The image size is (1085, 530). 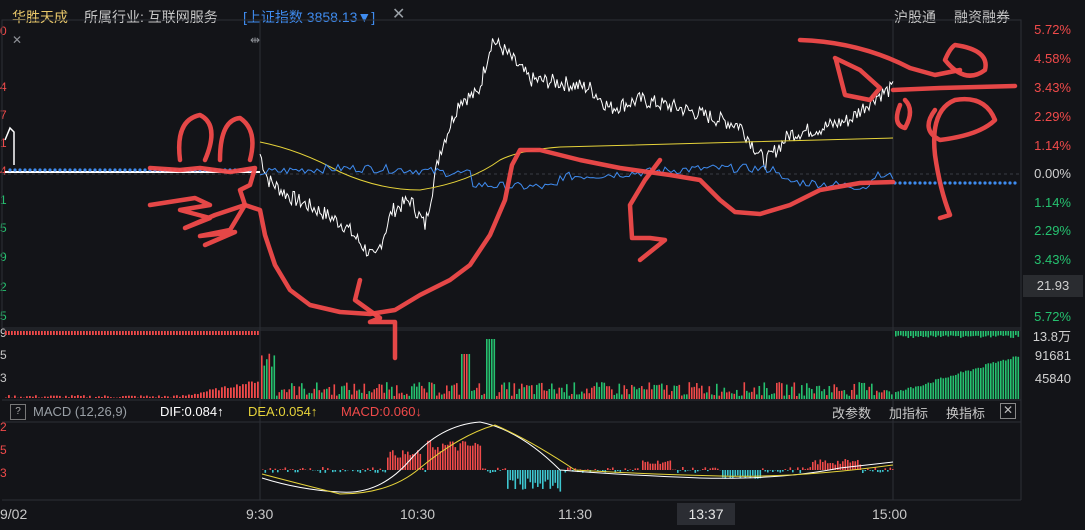 What do you see at coordinates (80, 411) in the screenshot?
I see `macd-name: MACD (12,26,9)` at bounding box center [80, 411].